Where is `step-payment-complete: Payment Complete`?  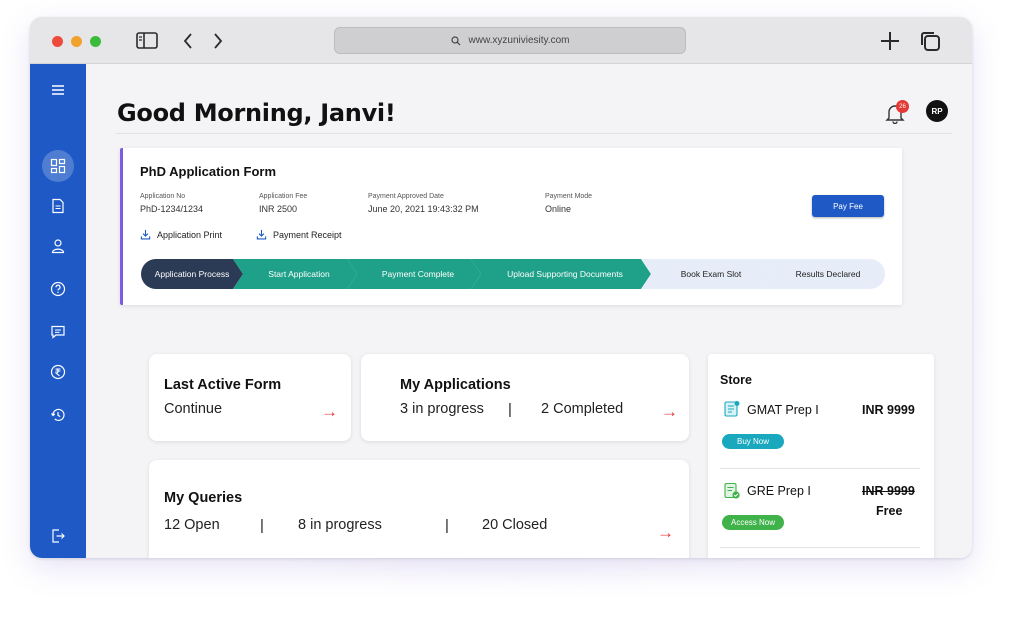
step-payment-complete: Payment Complete is located at coordinates (414, 274).